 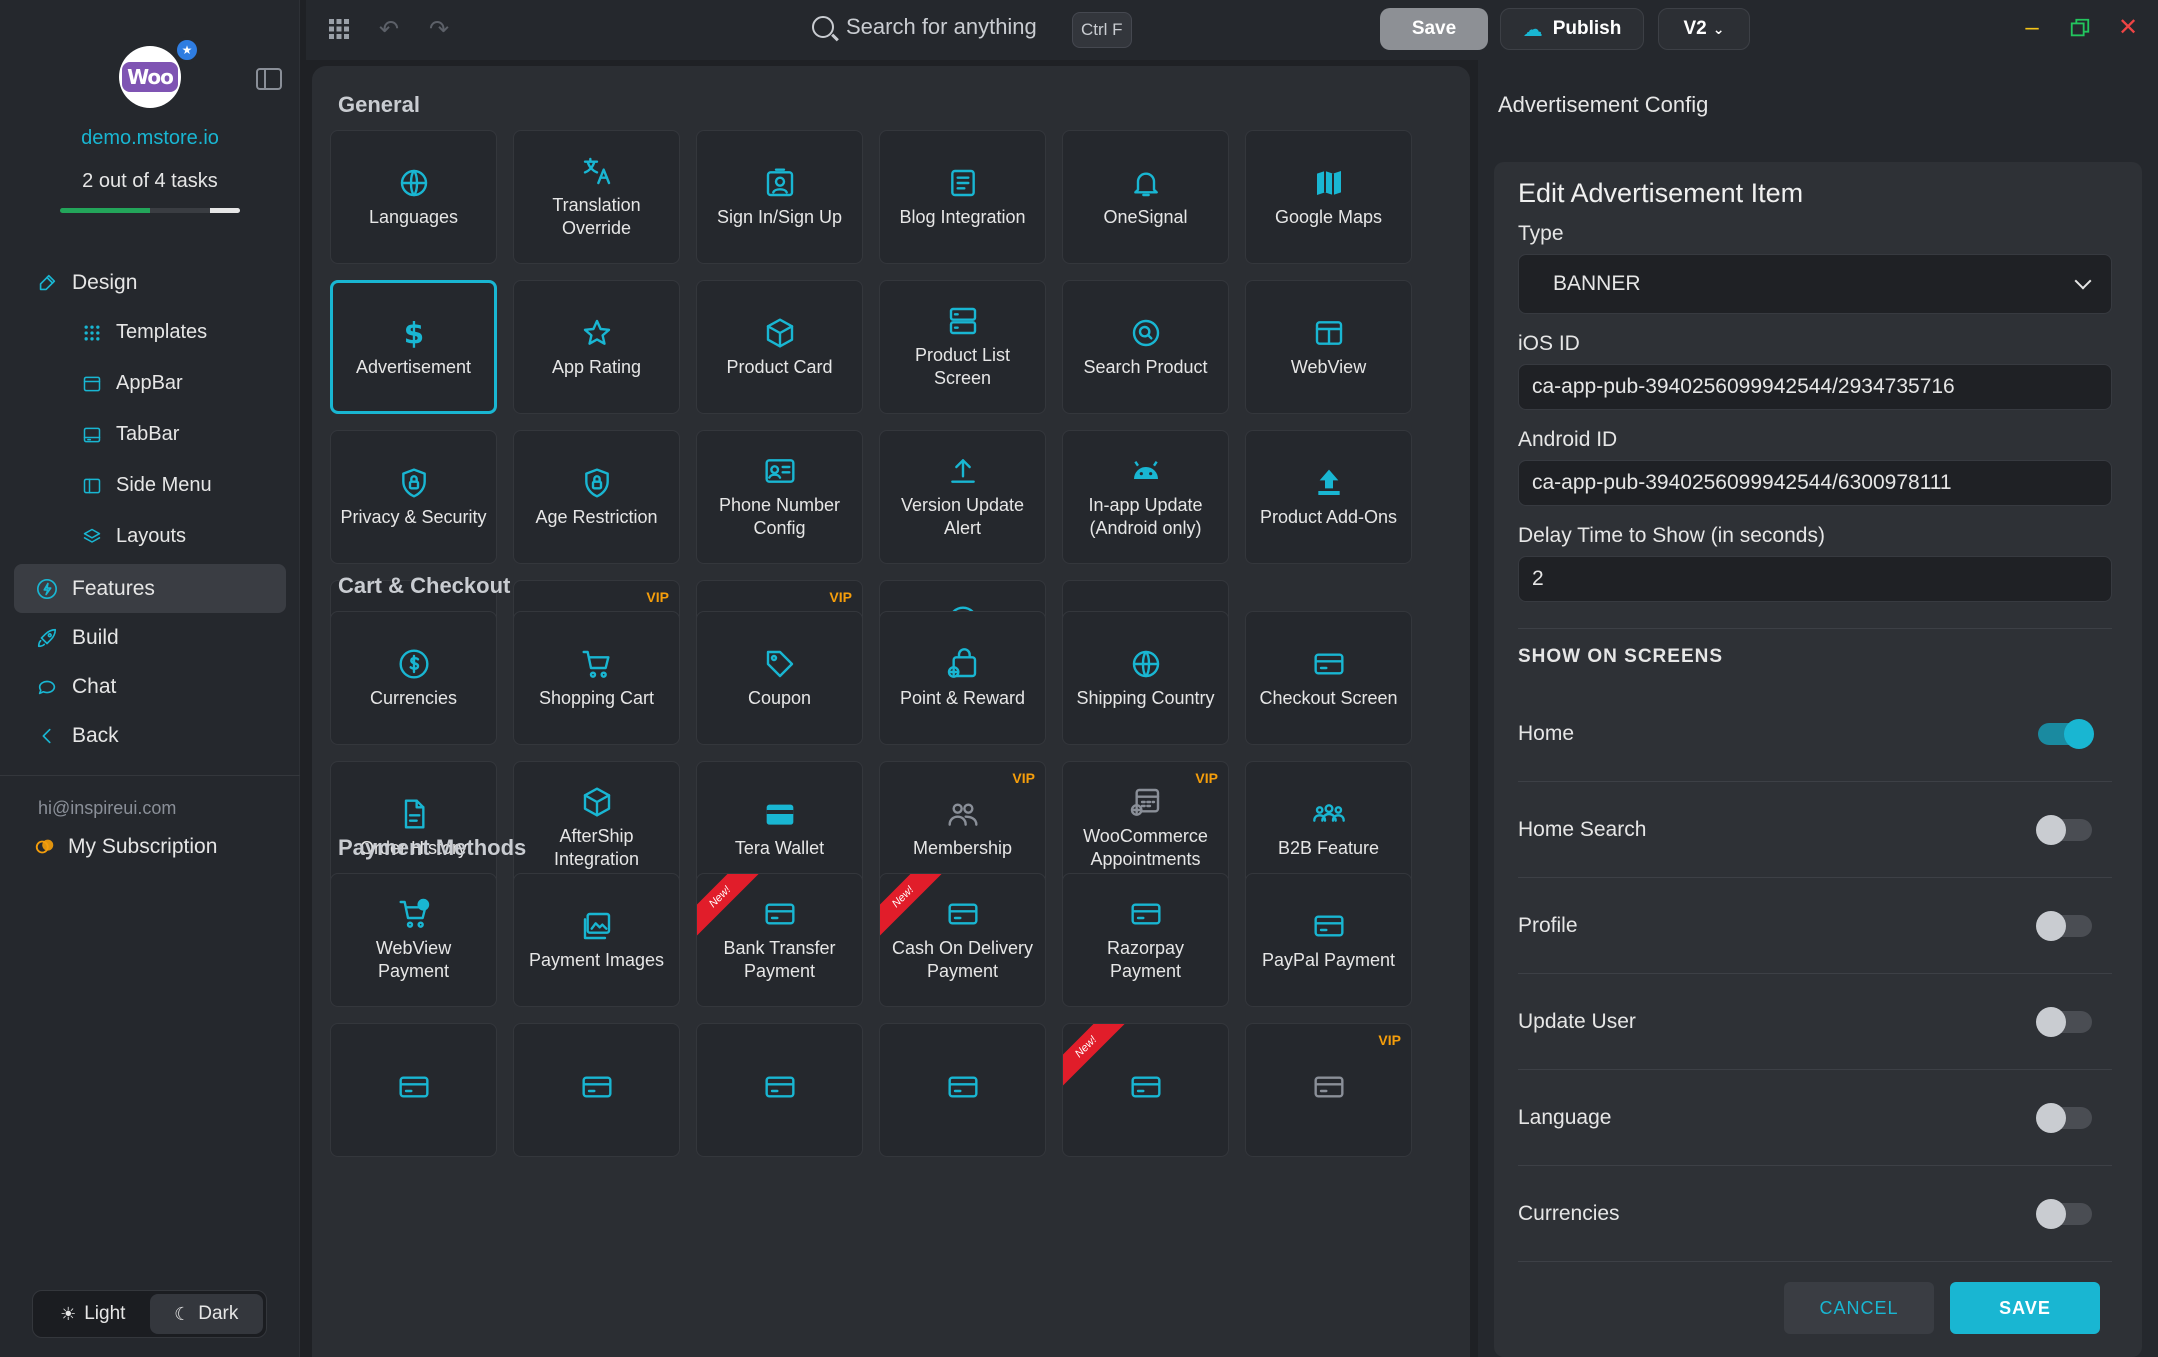 What do you see at coordinates (1145, 1090) in the screenshot?
I see `feature-tile-tile: New!` at bounding box center [1145, 1090].